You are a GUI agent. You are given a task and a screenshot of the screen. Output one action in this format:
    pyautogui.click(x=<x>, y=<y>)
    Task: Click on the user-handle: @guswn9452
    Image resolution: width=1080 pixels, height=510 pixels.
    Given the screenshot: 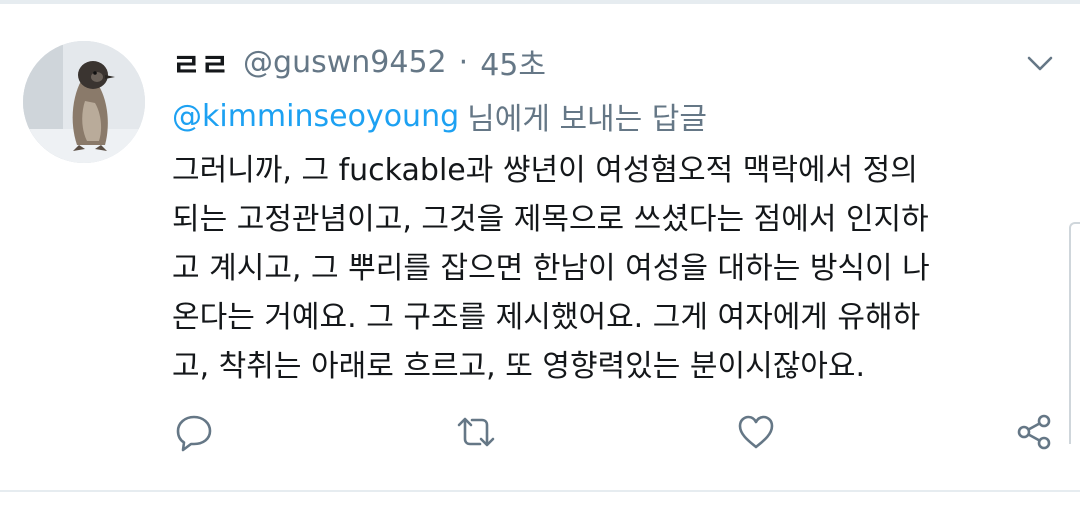 What is the action you would take?
    pyautogui.click(x=345, y=62)
    